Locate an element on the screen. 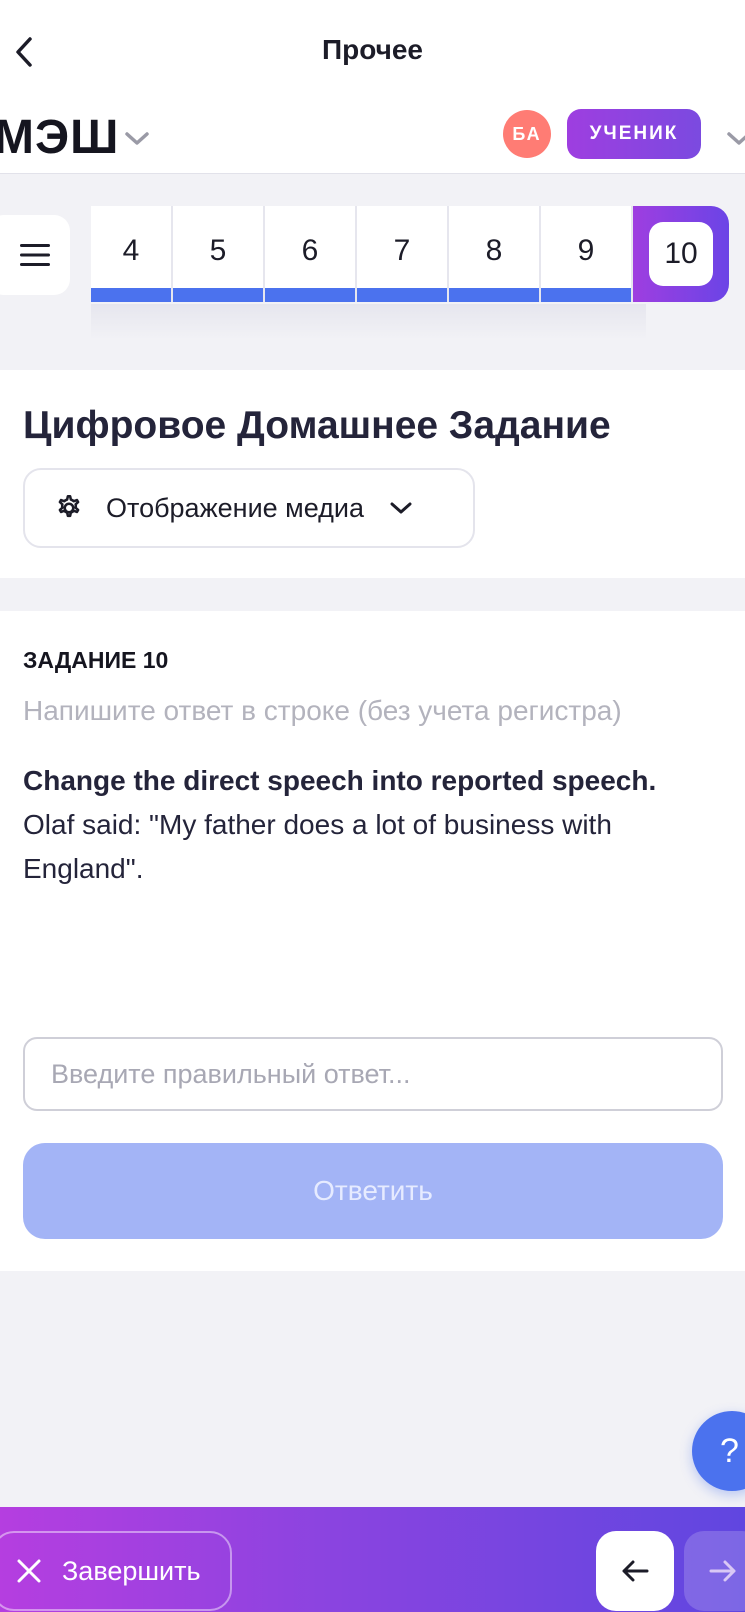 This screenshot has width=745, height=1612. finish-button: Завершить is located at coordinates (116, 1571).